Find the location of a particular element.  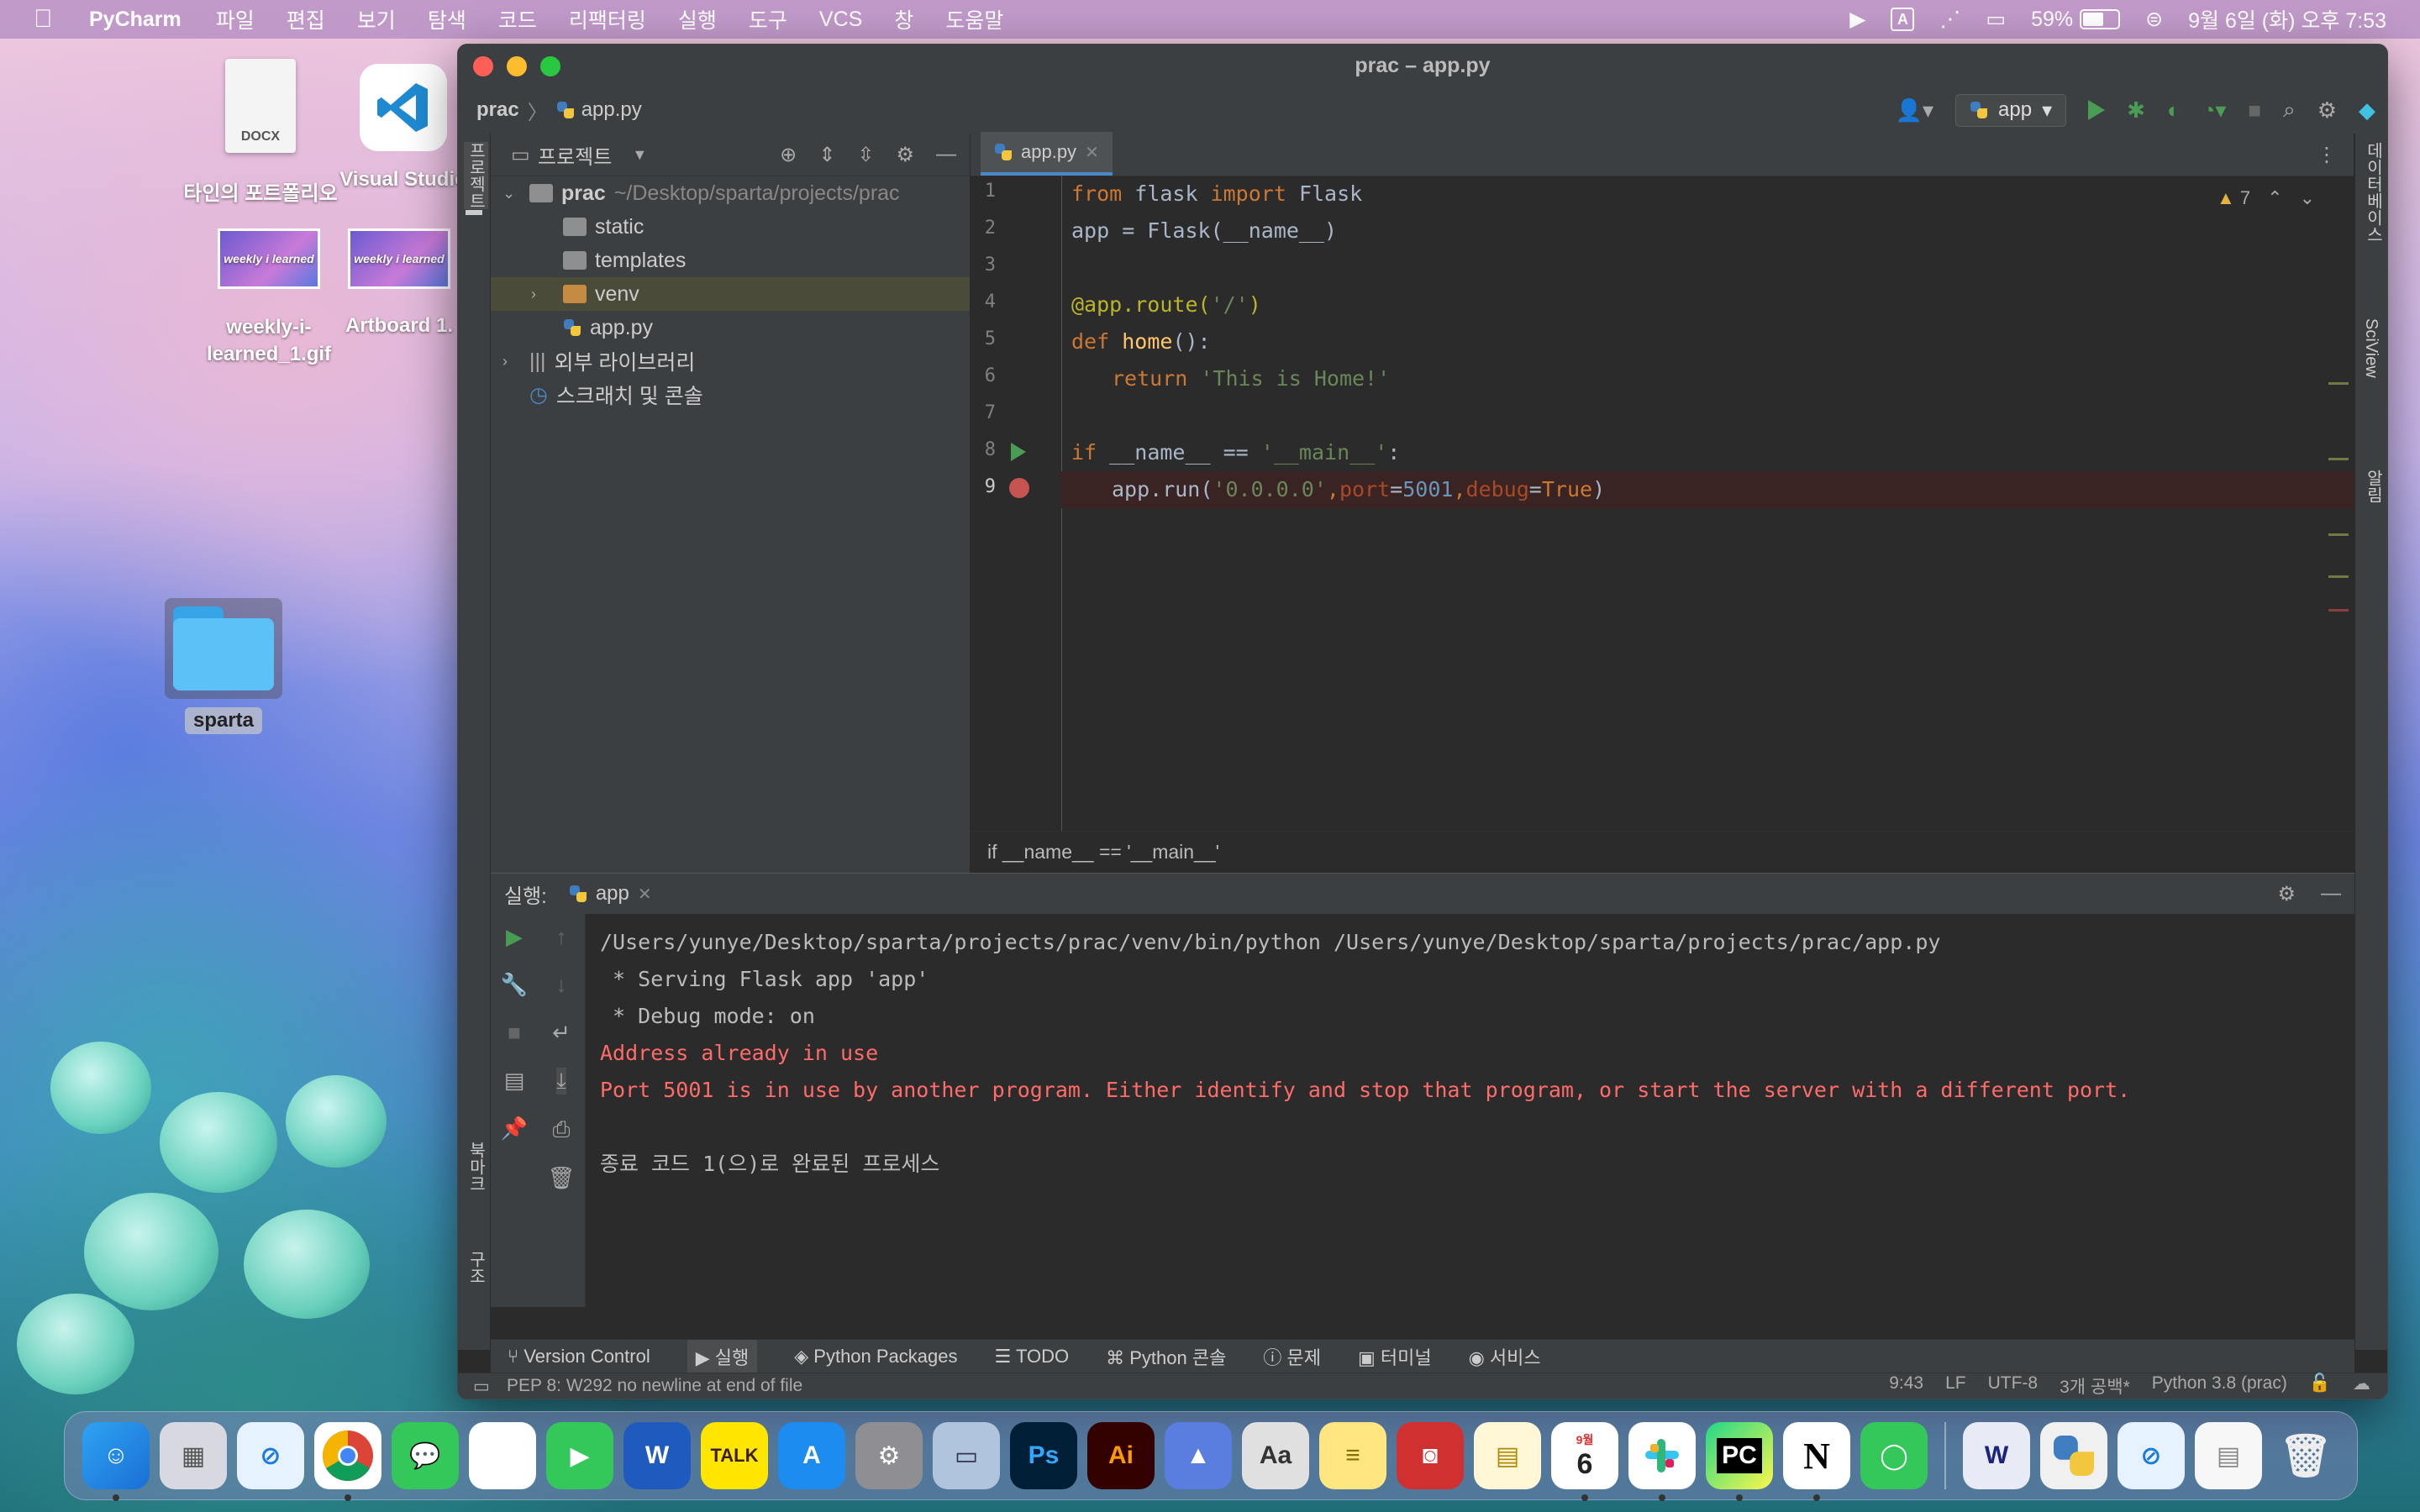

python-launcher-icon is located at coordinates (2073, 1455).